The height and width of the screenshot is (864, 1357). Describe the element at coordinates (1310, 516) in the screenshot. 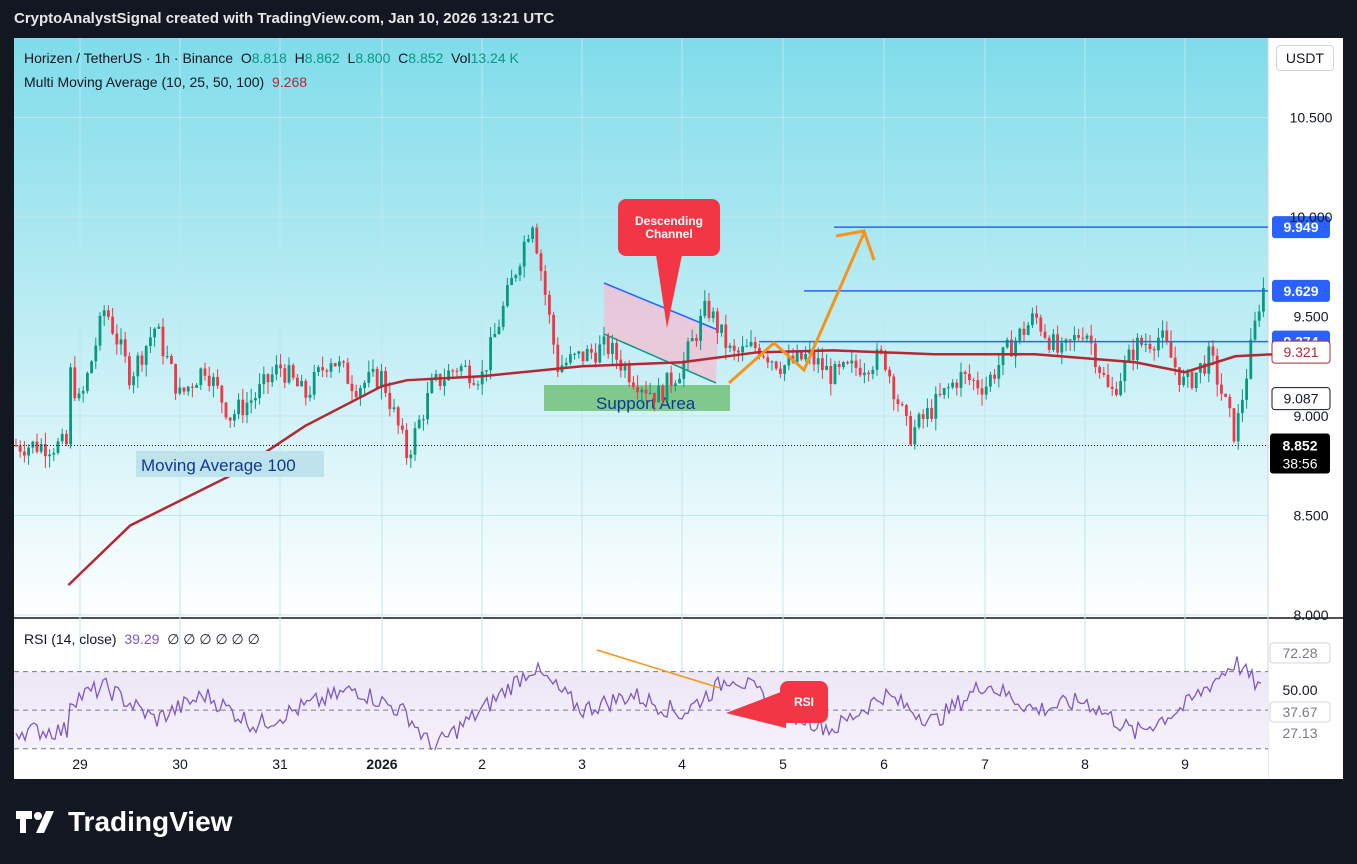

I see `price-tick-label: 8.500` at that location.